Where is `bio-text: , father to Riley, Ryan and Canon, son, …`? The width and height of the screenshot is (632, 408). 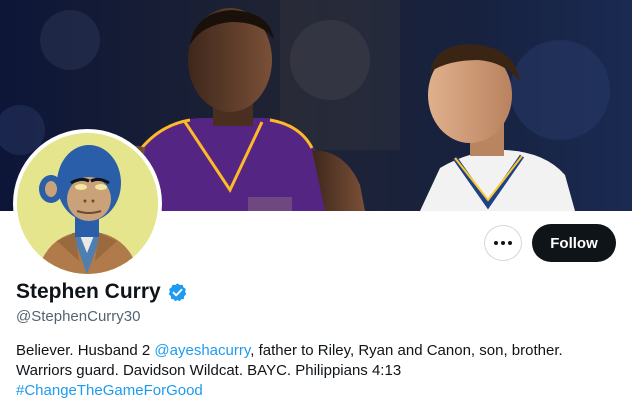 bio-text: , father to Riley, Ryan and Canon, son, … is located at coordinates (406, 350).